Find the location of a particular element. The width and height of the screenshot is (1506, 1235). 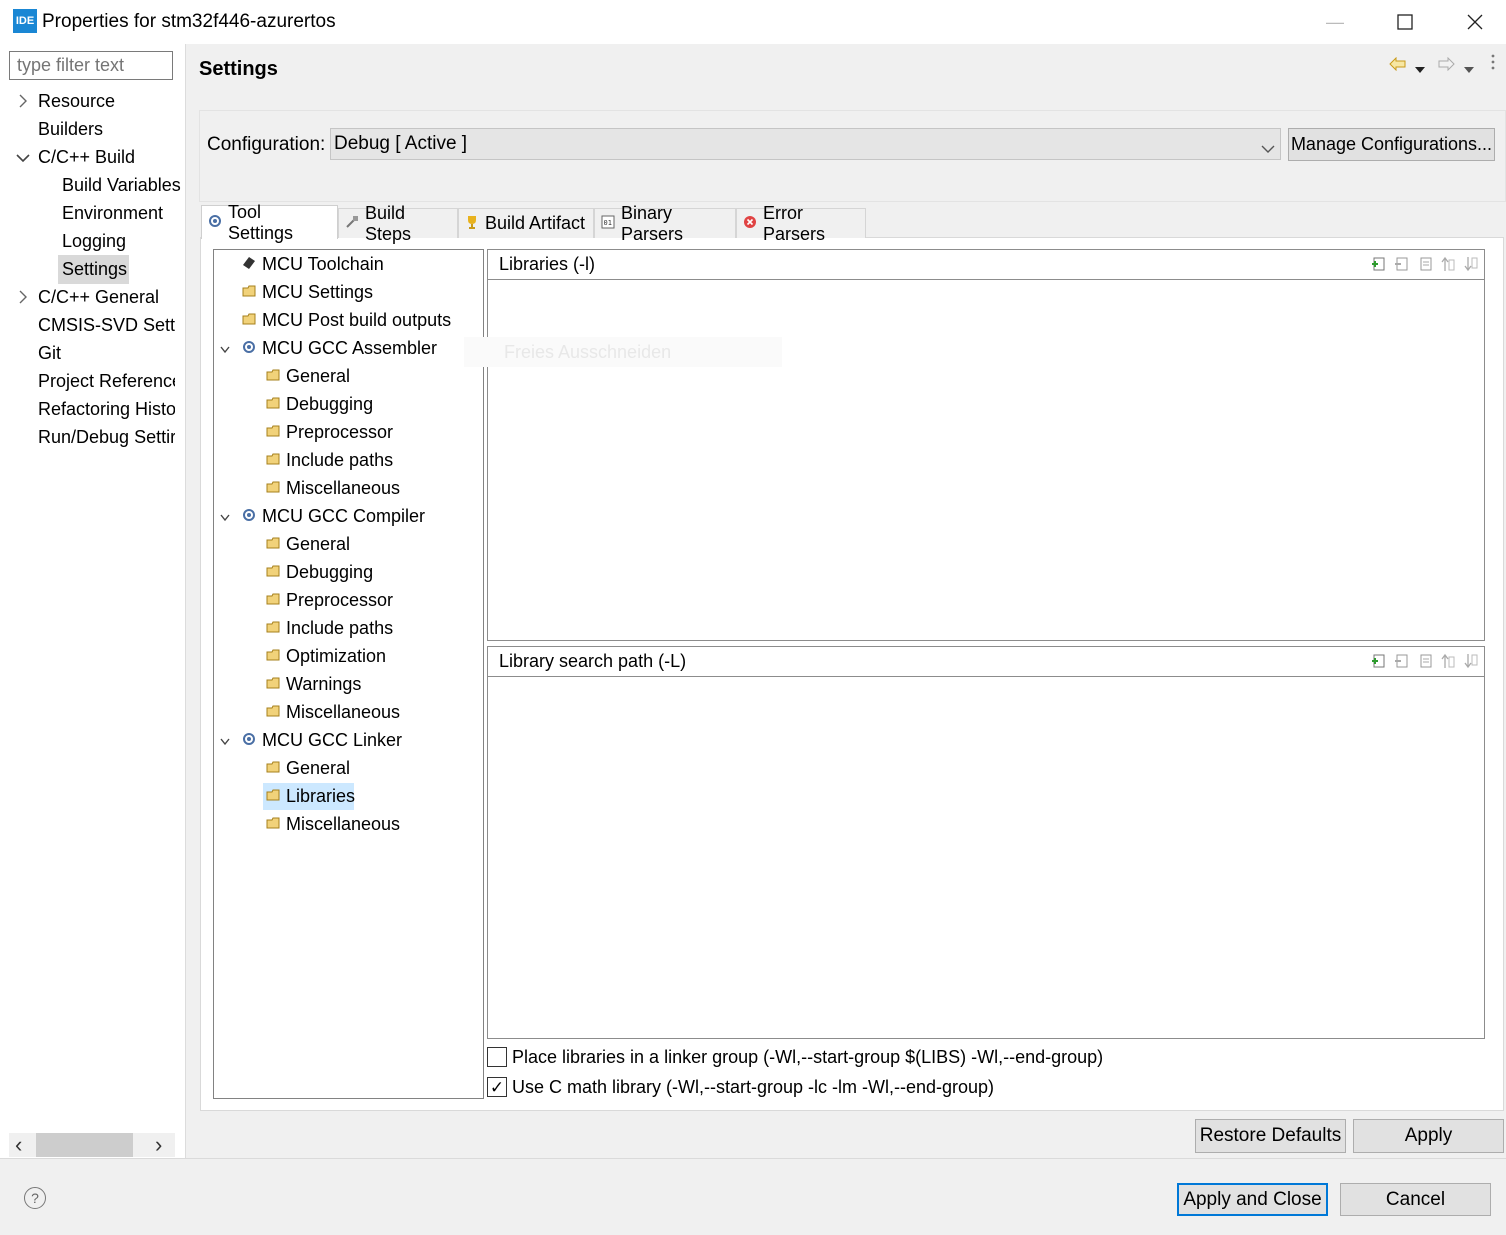

close-button is located at coordinates (1473, 22).